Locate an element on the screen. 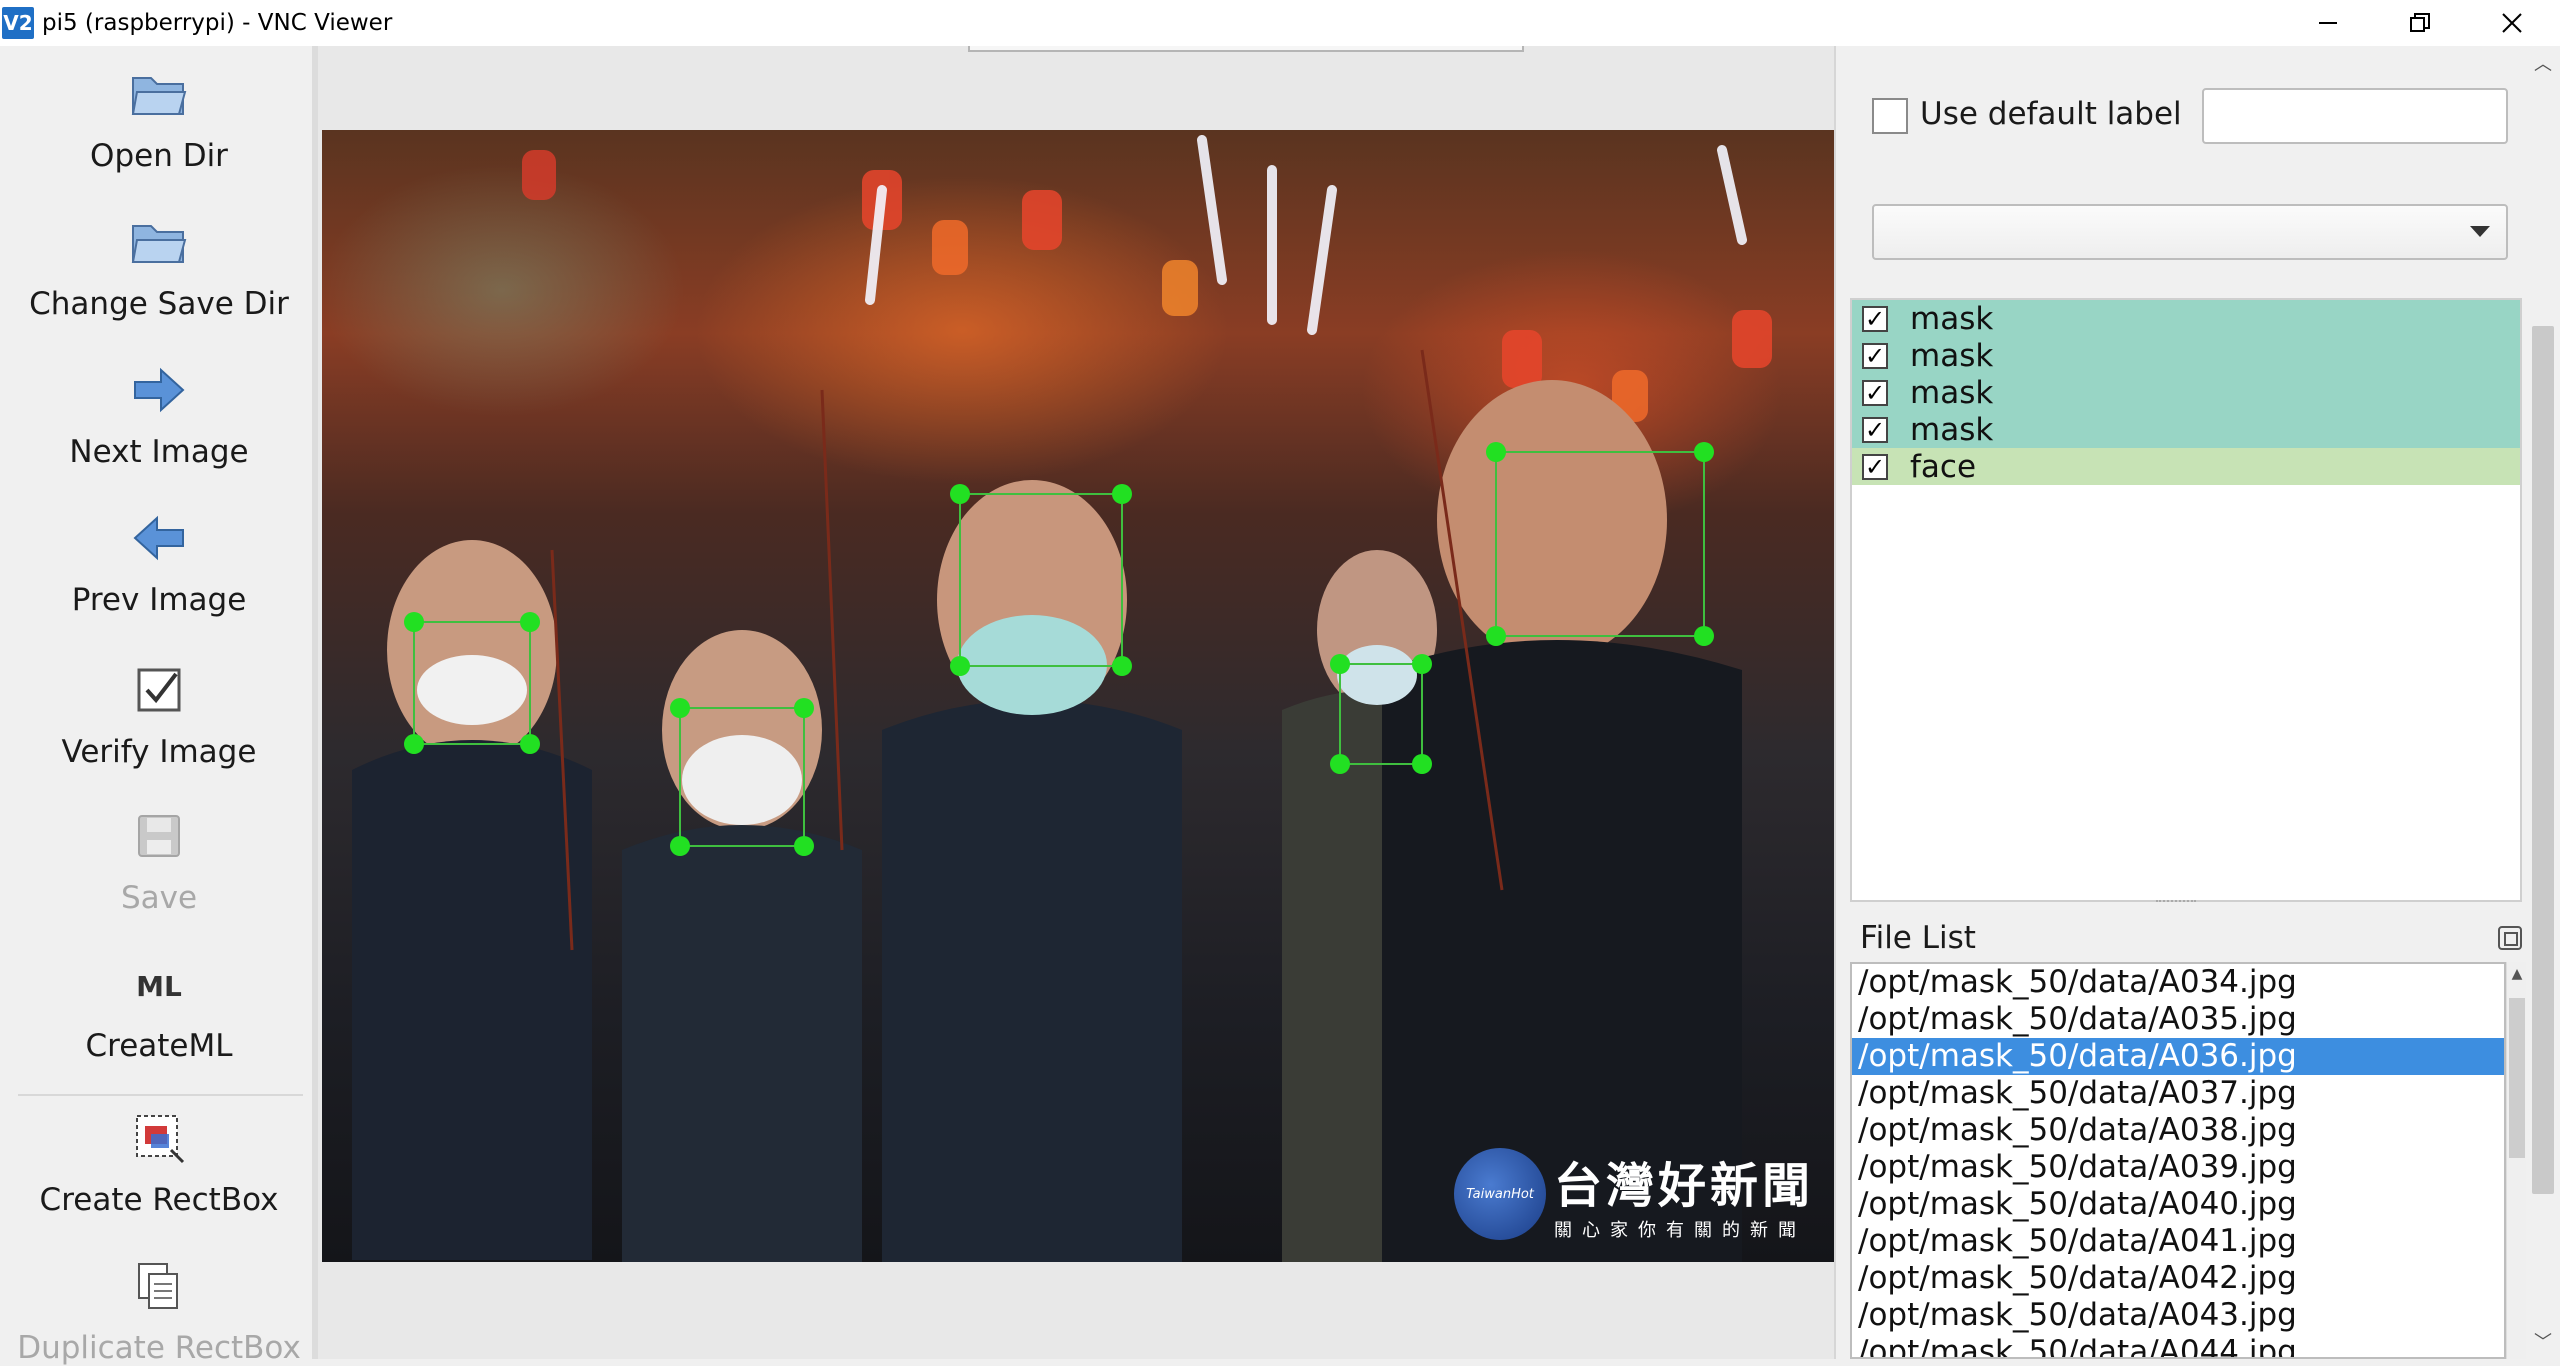 The width and height of the screenshot is (2560, 1366). toolbar-separator is located at coordinates (160, 1095).